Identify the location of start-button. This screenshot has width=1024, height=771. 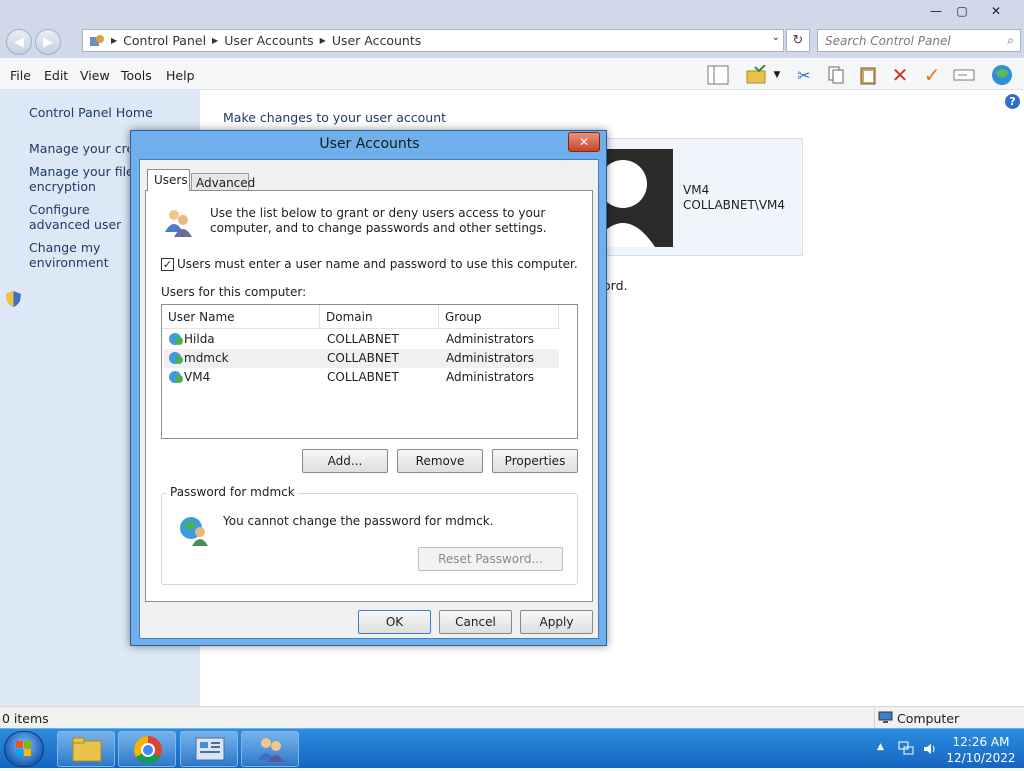
(24, 749).